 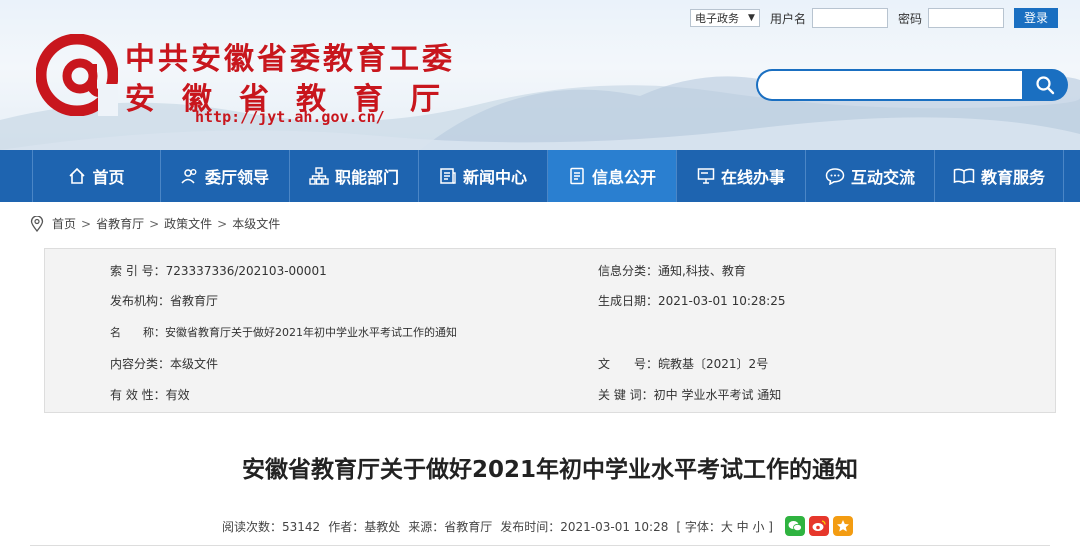 I want to click on document-icon, so click(x=577, y=176).